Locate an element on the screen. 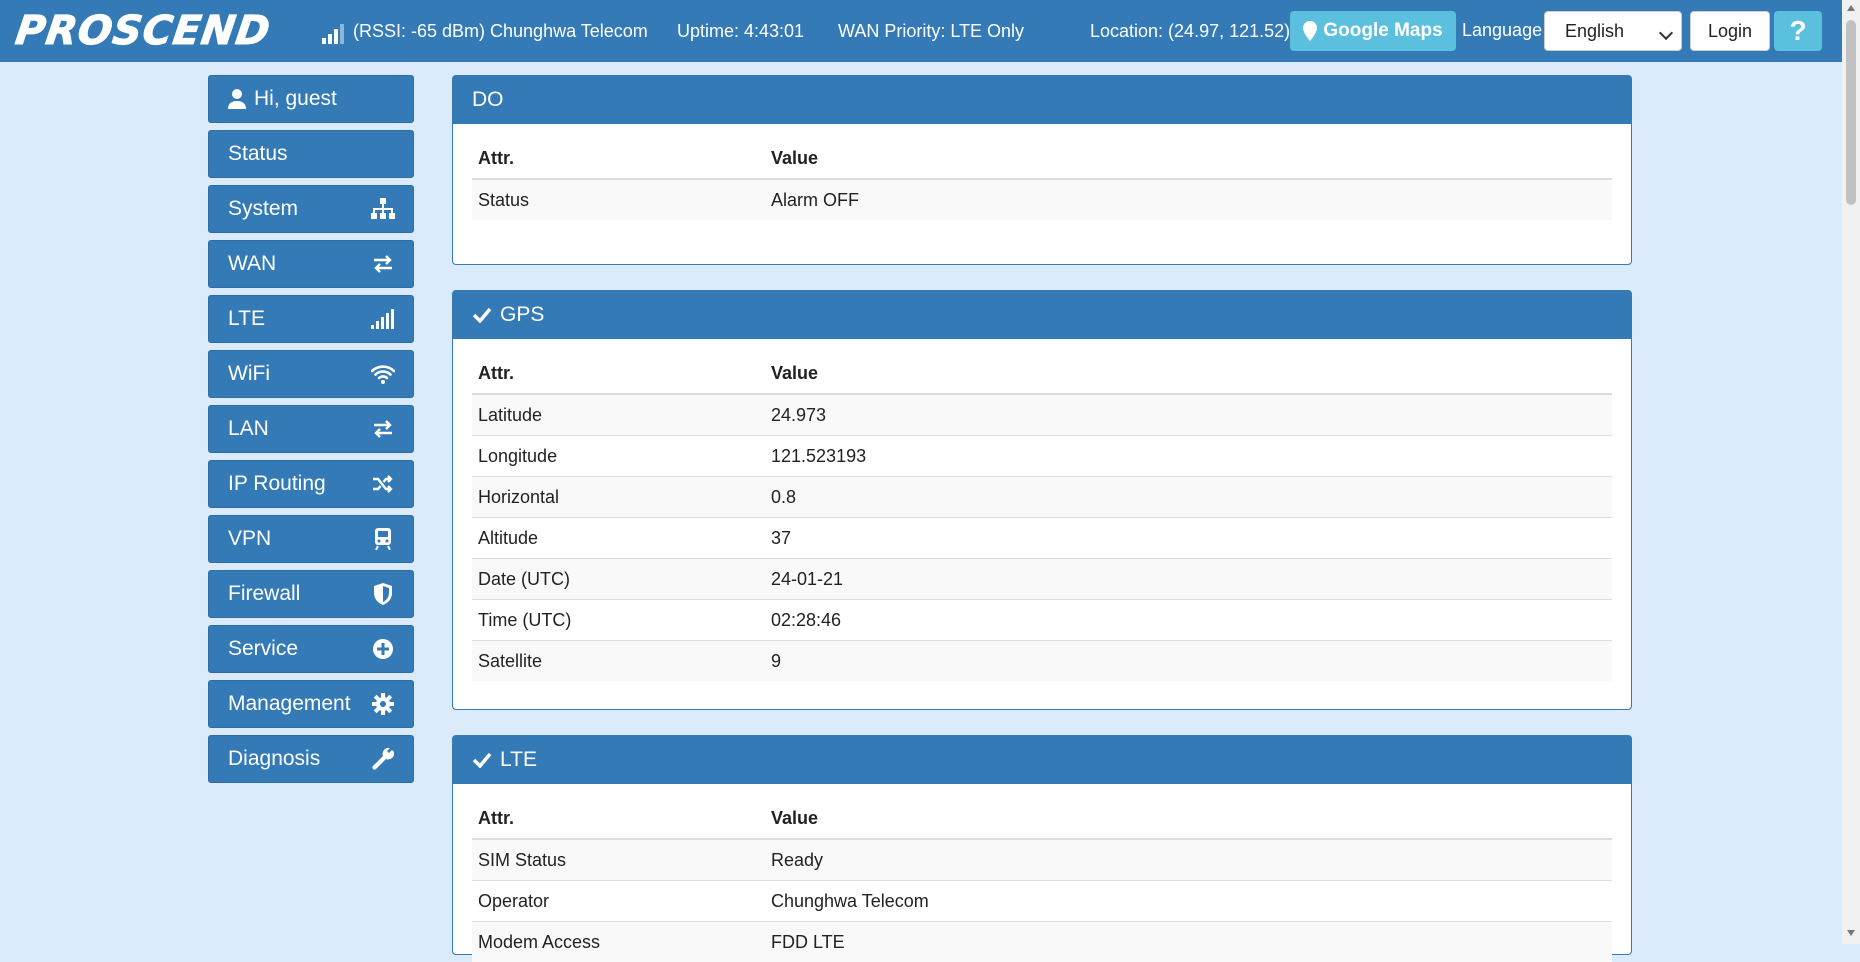 The image size is (1860, 962). value-cell: 121.523193 is located at coordinates (1188, 456).